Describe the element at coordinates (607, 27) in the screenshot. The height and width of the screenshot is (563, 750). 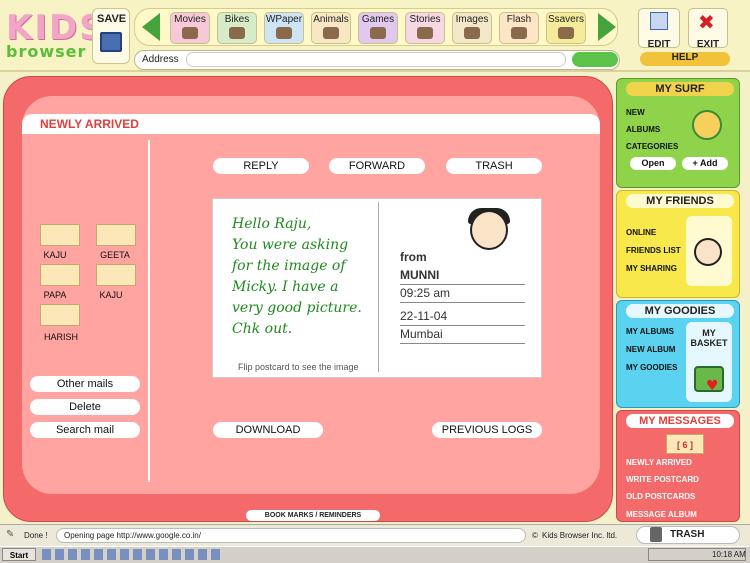
I see `forward-arrow-icon` at that location.